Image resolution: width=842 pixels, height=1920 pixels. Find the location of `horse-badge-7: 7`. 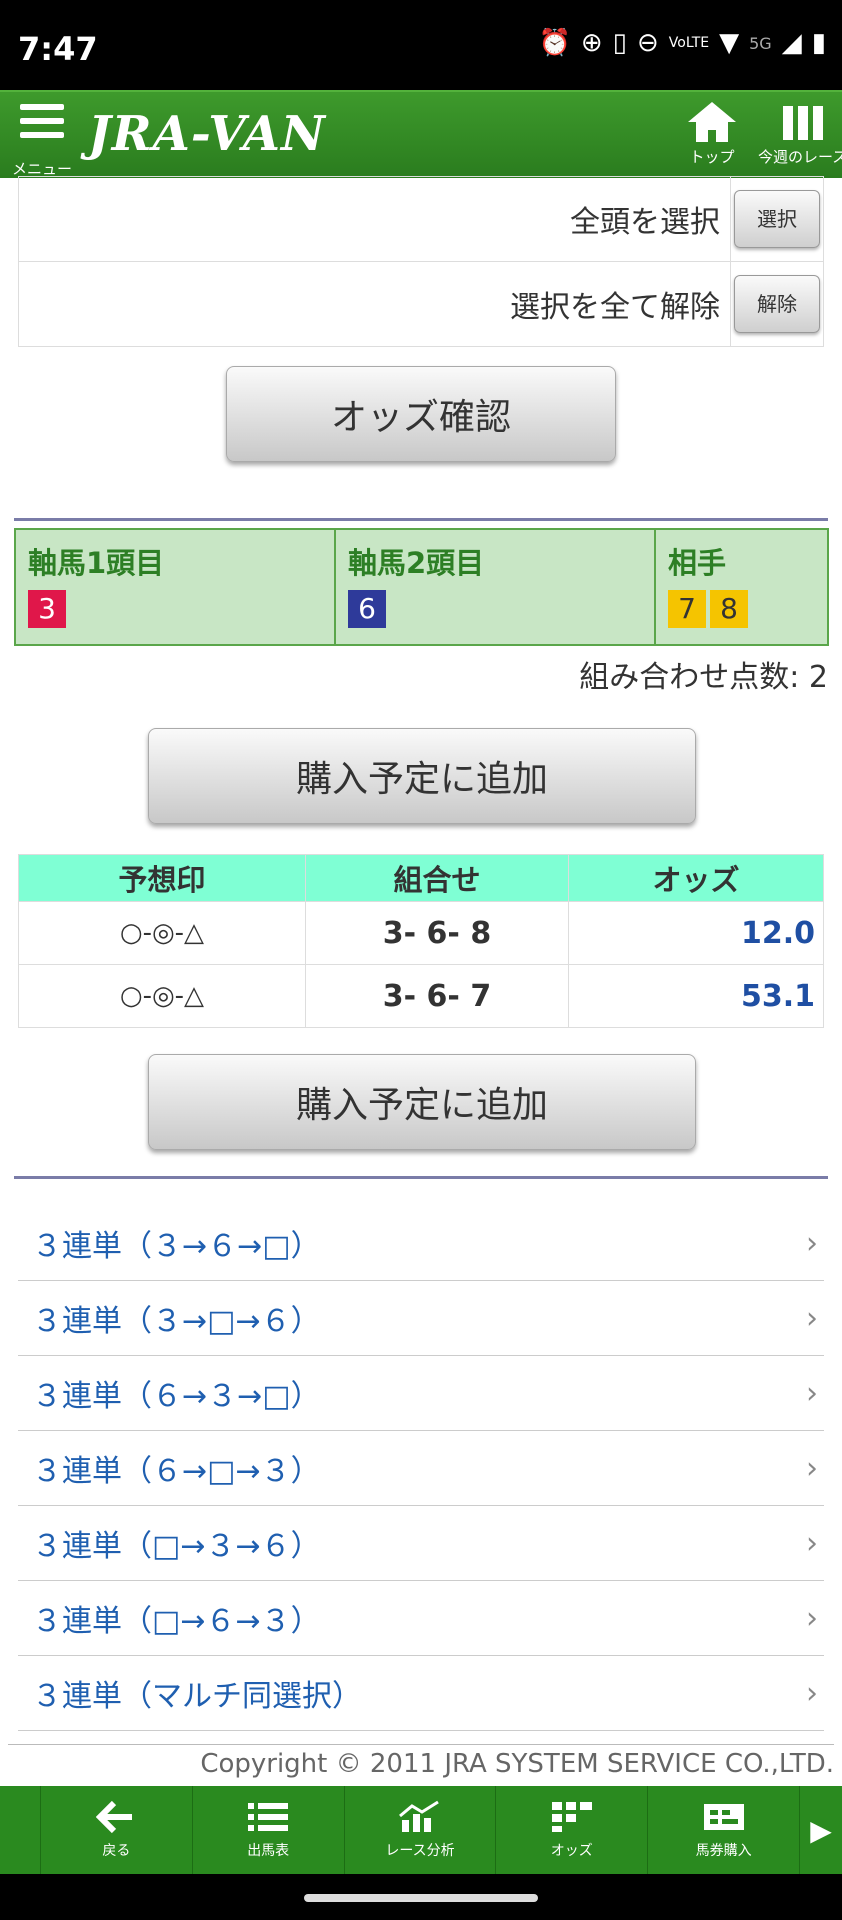

horse-badge-7: 7 is located at coordinates (687, 609).